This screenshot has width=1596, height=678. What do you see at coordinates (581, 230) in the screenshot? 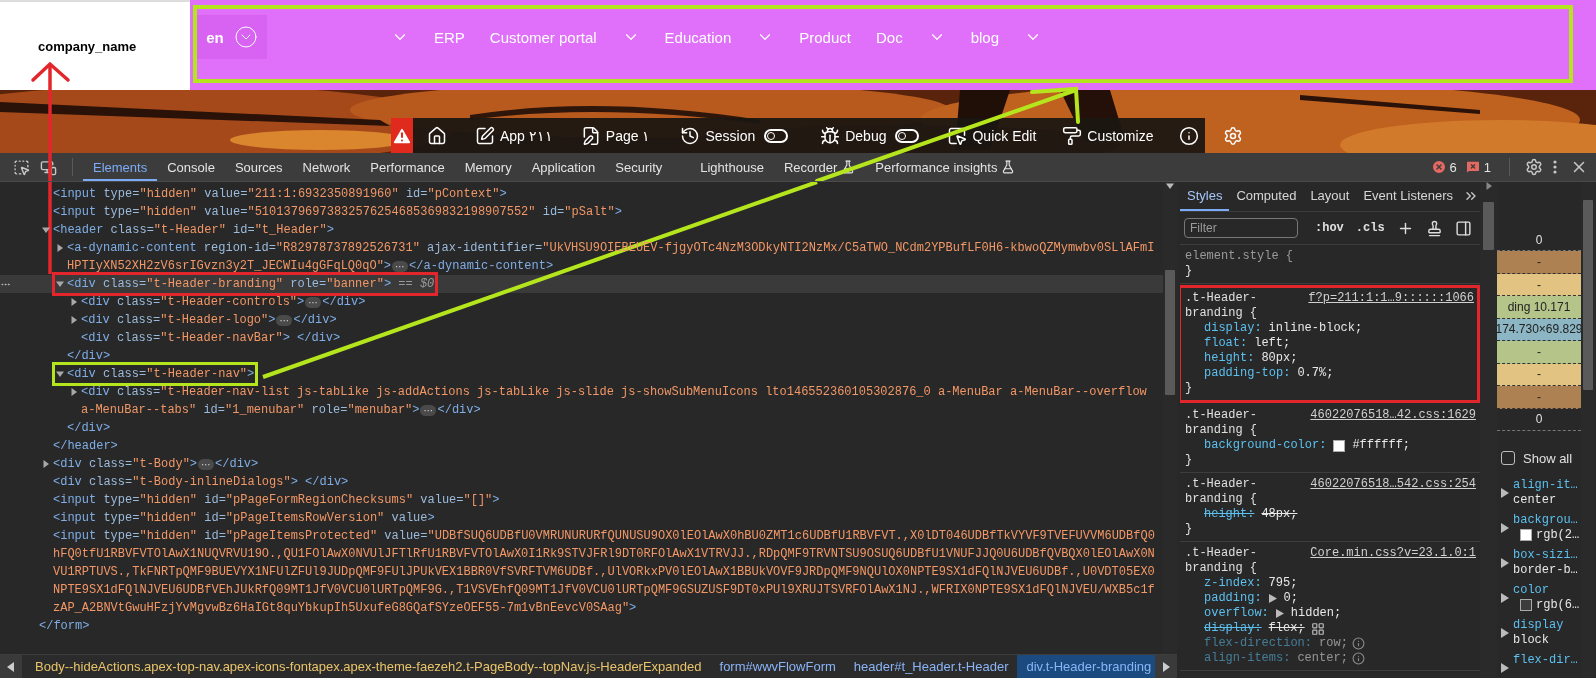
I see `tree-row: <header class="t-Header" id="t_Header">` at bounding box center [581, 230].